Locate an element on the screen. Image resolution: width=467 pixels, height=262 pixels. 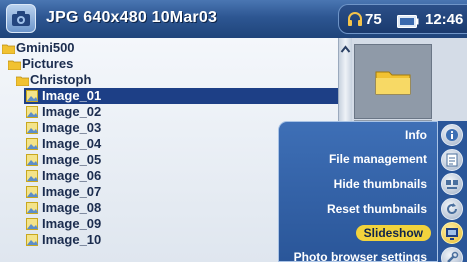
file-label: Image_05 is located at coordinates (72, 159).